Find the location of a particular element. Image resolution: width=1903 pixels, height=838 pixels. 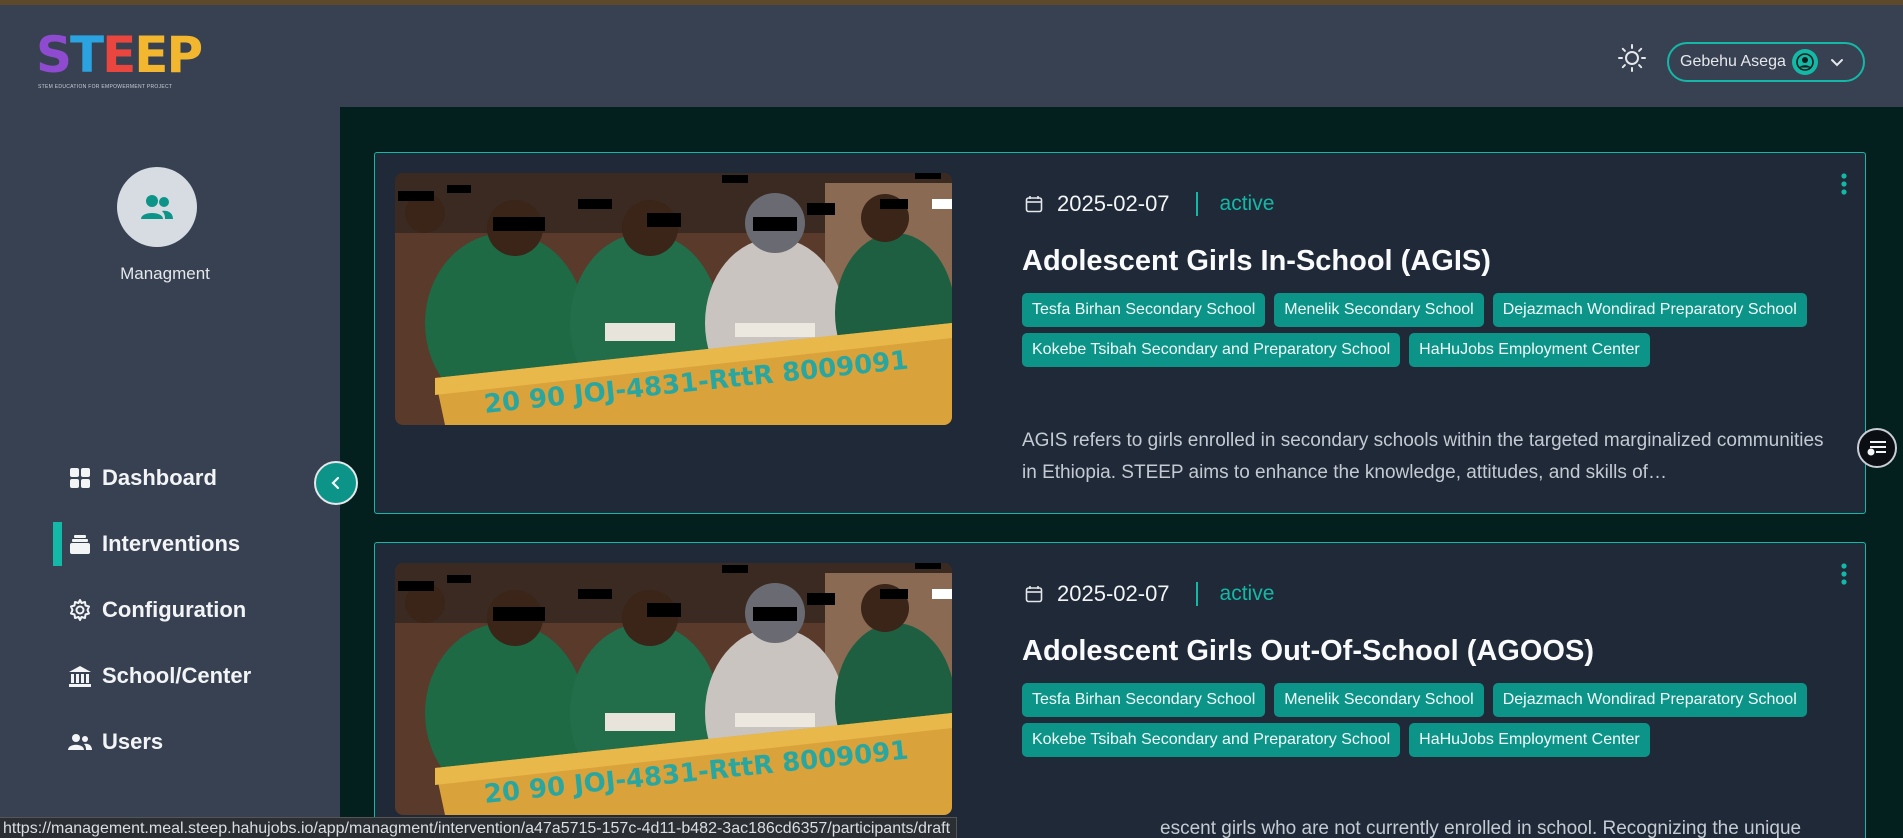

sidebar-item-school-center: School/Center is located at coordinates (159, 676).